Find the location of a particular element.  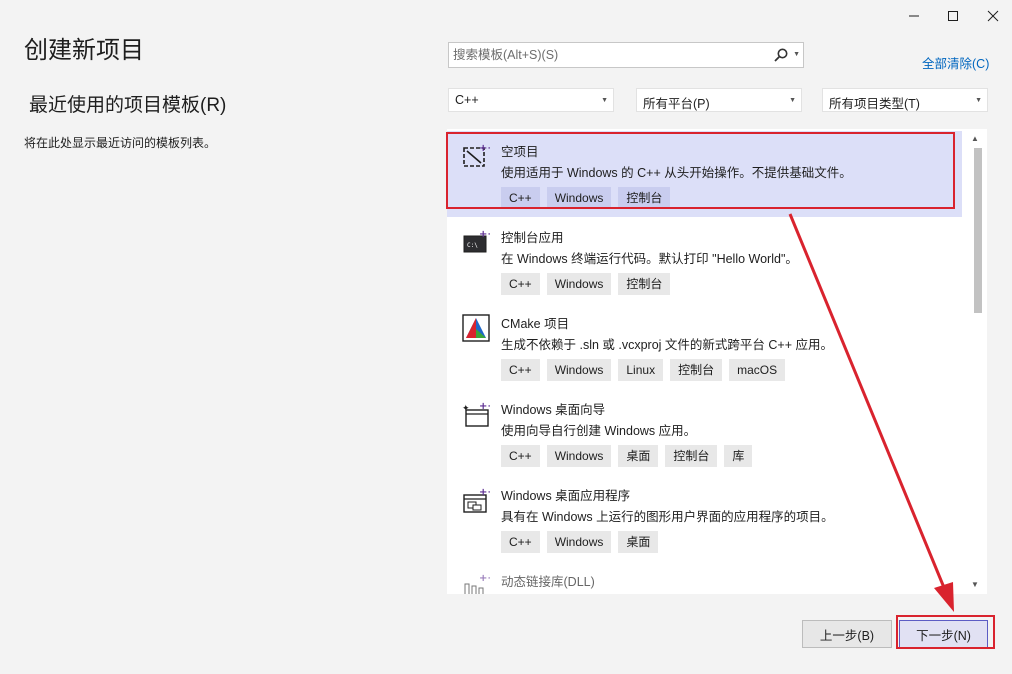

close-icon is located at coordinates (993, 16).